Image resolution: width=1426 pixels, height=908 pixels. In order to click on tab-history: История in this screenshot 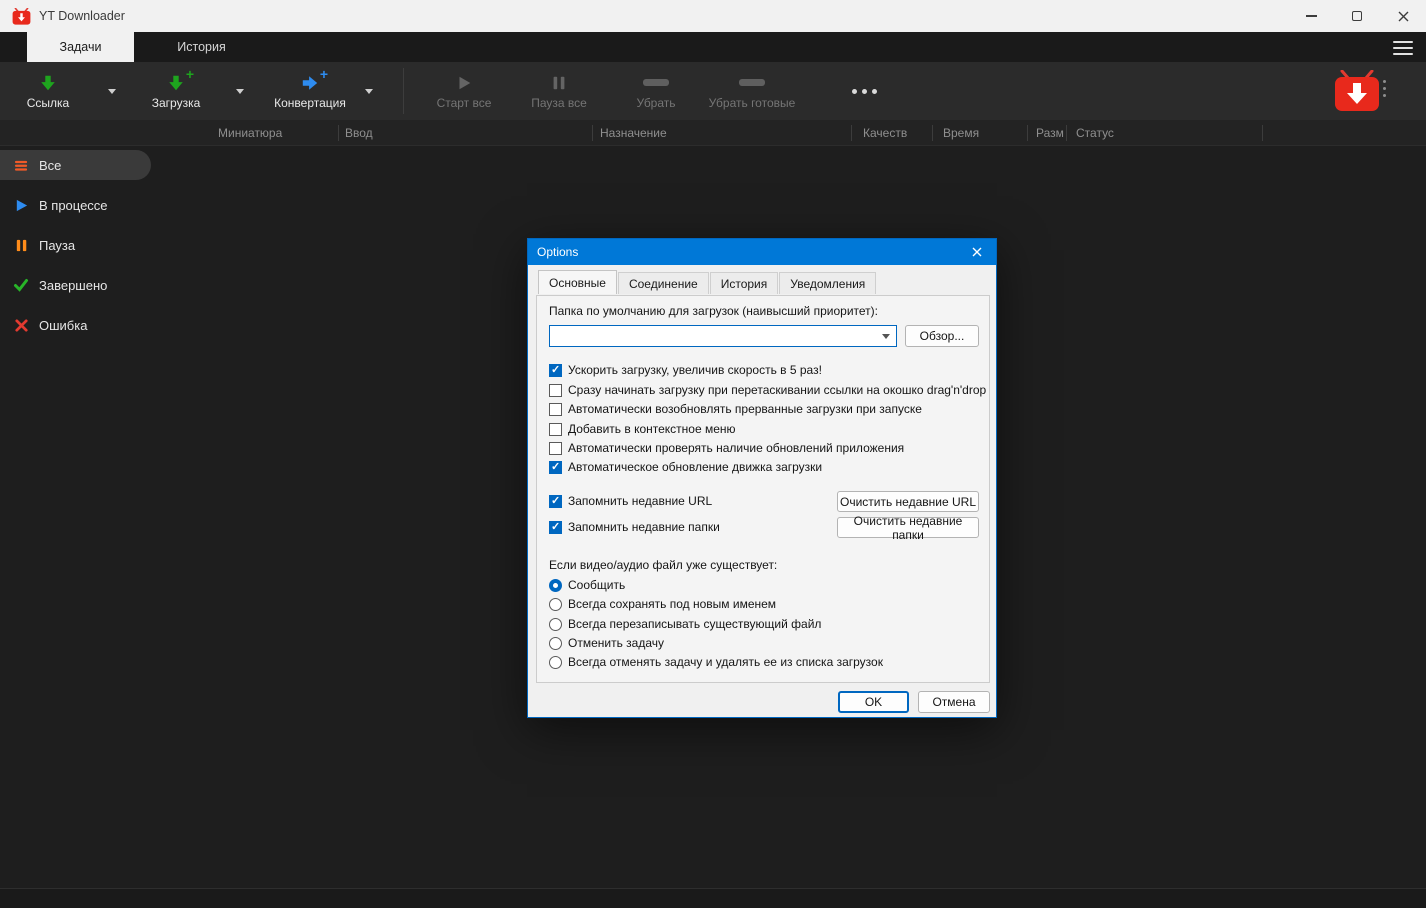, I will do `click(201, 47)`.